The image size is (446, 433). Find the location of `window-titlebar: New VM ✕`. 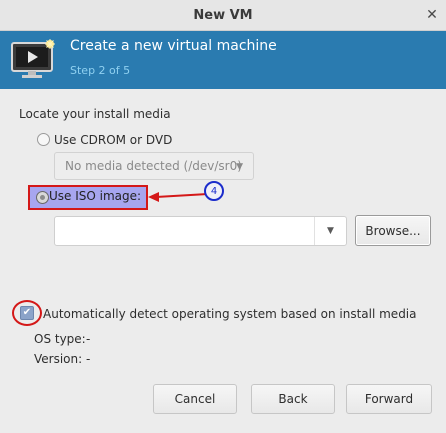

window-titlebar: New VM ✕ is located at coordinates (223, 15).